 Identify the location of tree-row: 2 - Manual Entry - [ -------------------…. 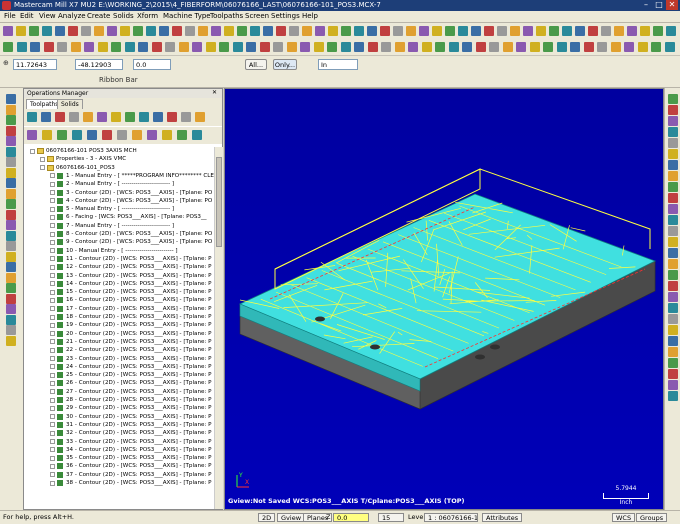
(119, 184).